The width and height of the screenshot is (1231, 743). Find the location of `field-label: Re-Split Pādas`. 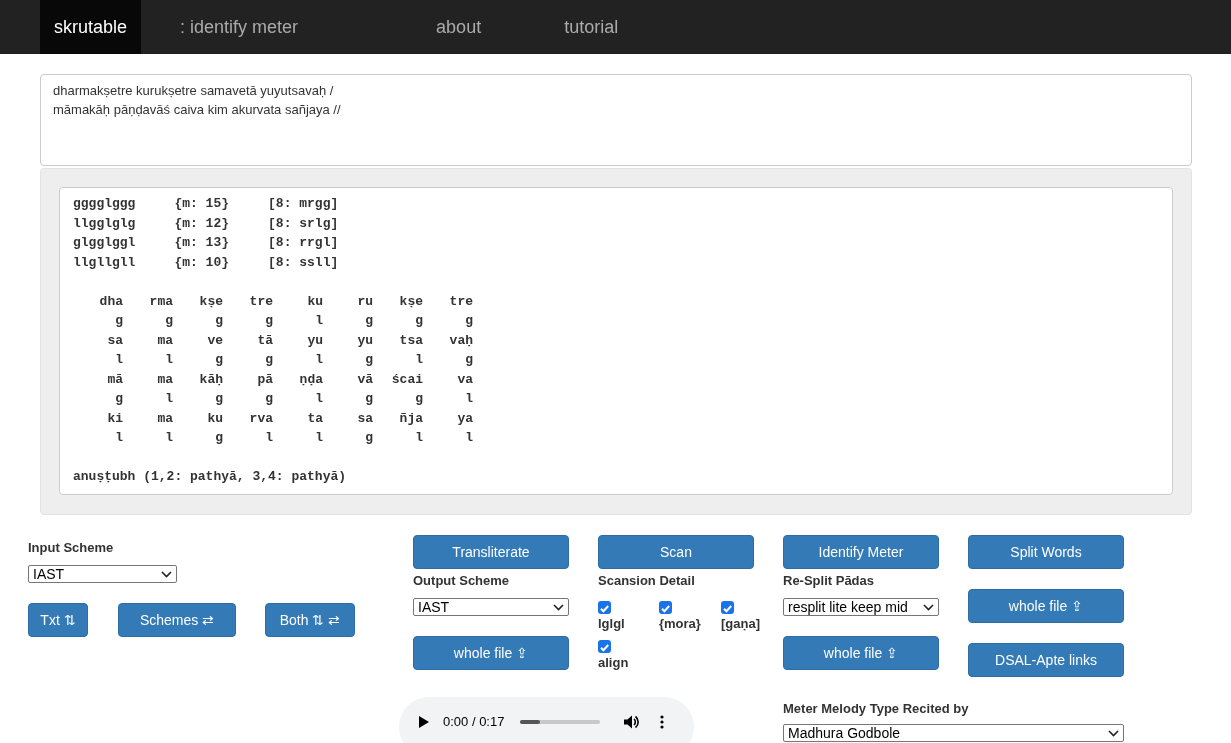

field-label: Re-Split Pādas is located at coordinates (829, 581).